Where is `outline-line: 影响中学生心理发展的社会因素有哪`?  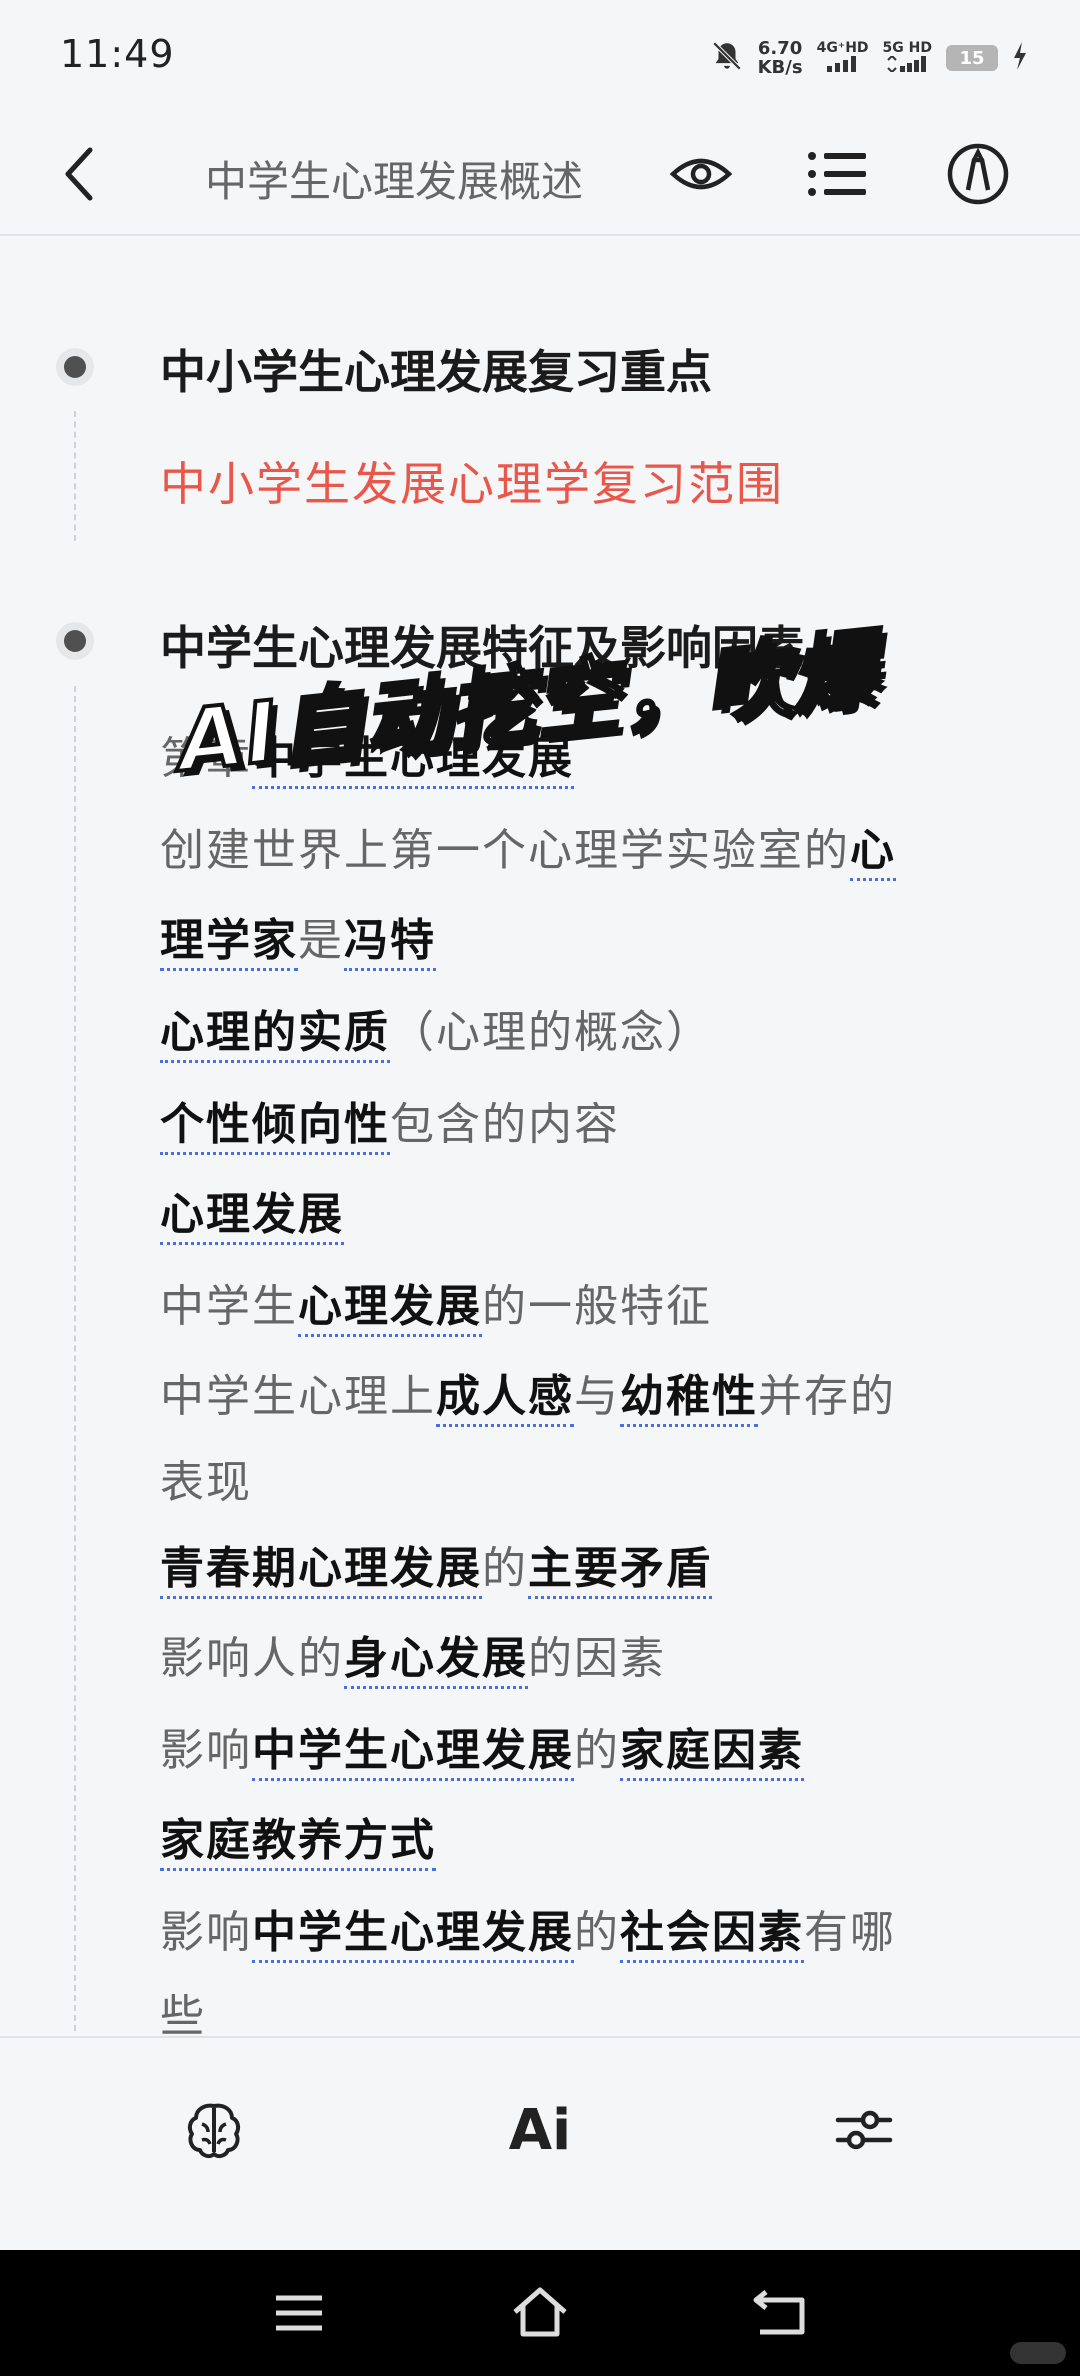 outline-line: 影响中学生心理发展的社会因素有哪 is located at coordinates (528, 1929).